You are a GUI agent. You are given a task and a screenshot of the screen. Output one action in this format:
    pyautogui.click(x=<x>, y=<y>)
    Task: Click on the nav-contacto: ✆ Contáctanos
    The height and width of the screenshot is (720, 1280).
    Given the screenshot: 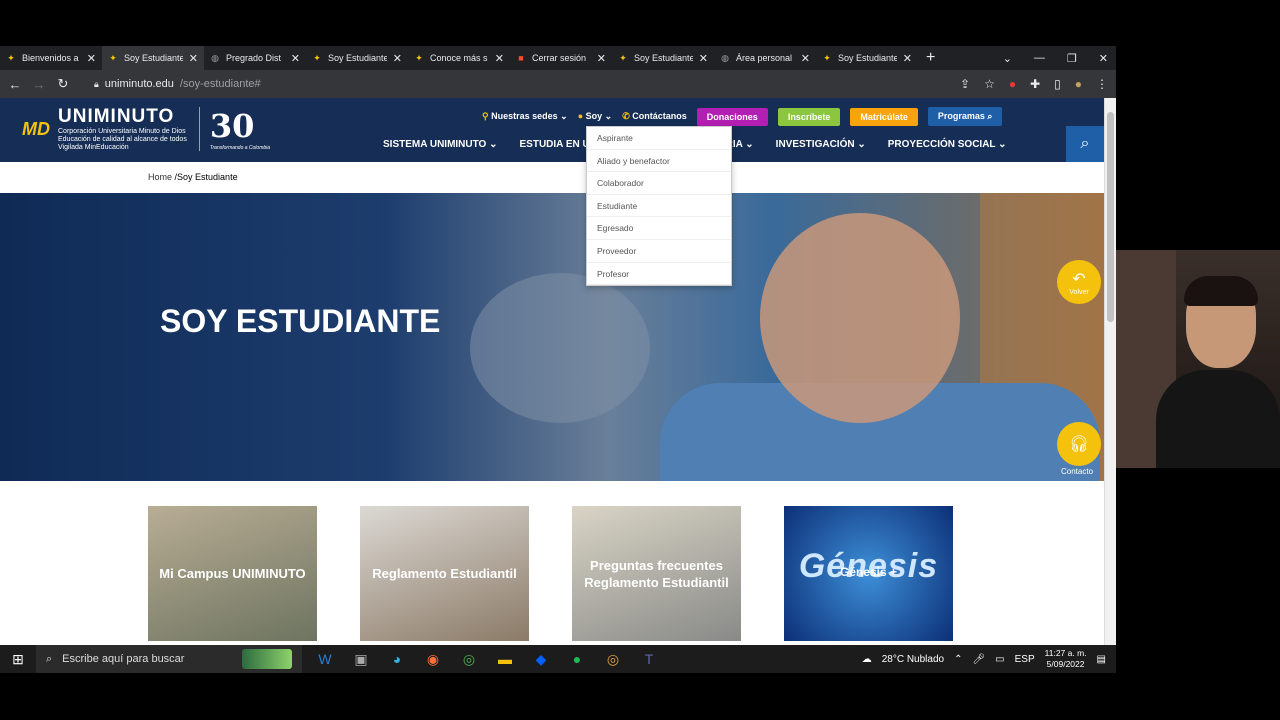 What is the action you would take?
    pyautogui.click(x=654, y=116)
    